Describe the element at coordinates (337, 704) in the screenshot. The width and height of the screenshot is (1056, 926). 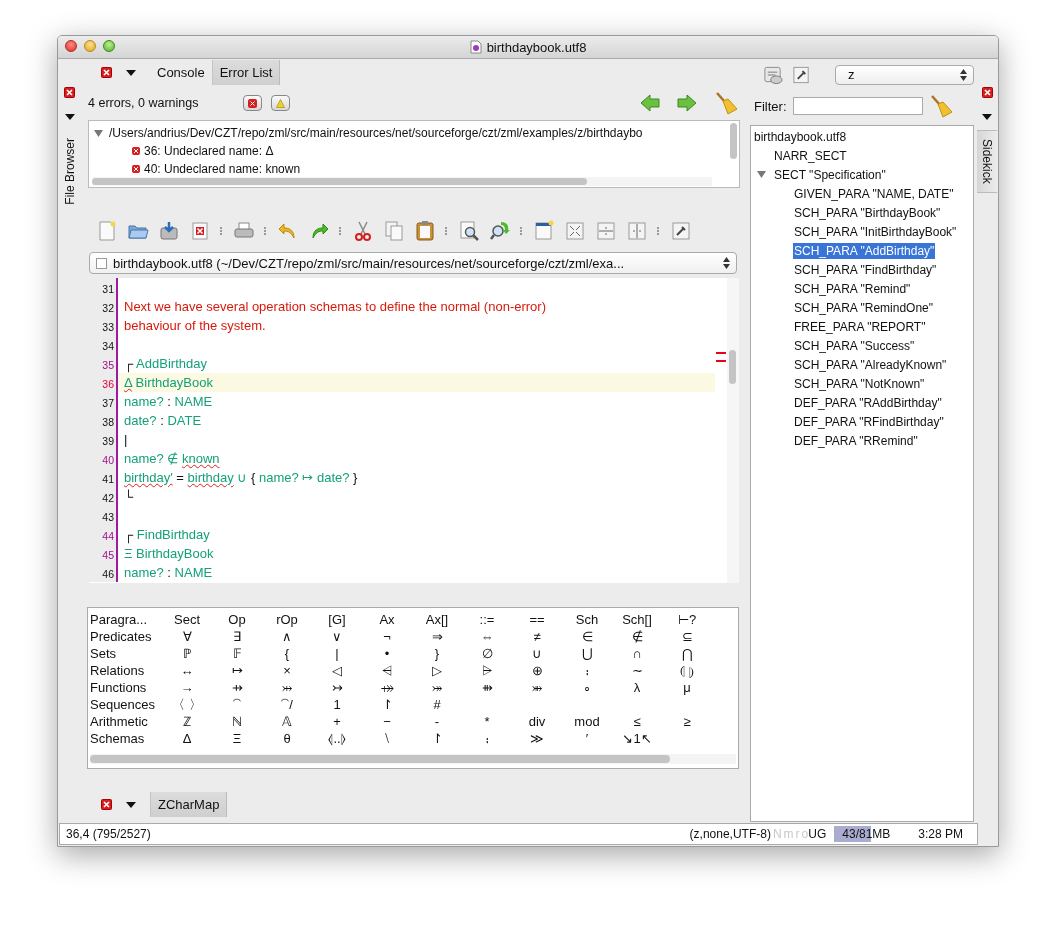
I see `symbol-key: 1` at that location.